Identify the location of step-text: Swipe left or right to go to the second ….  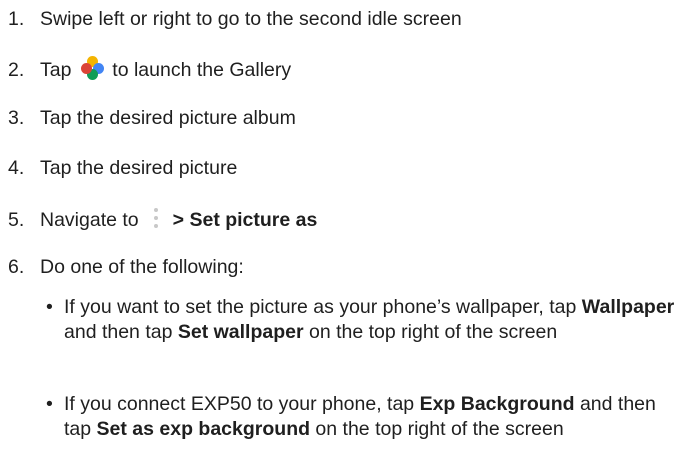
(251, 19).